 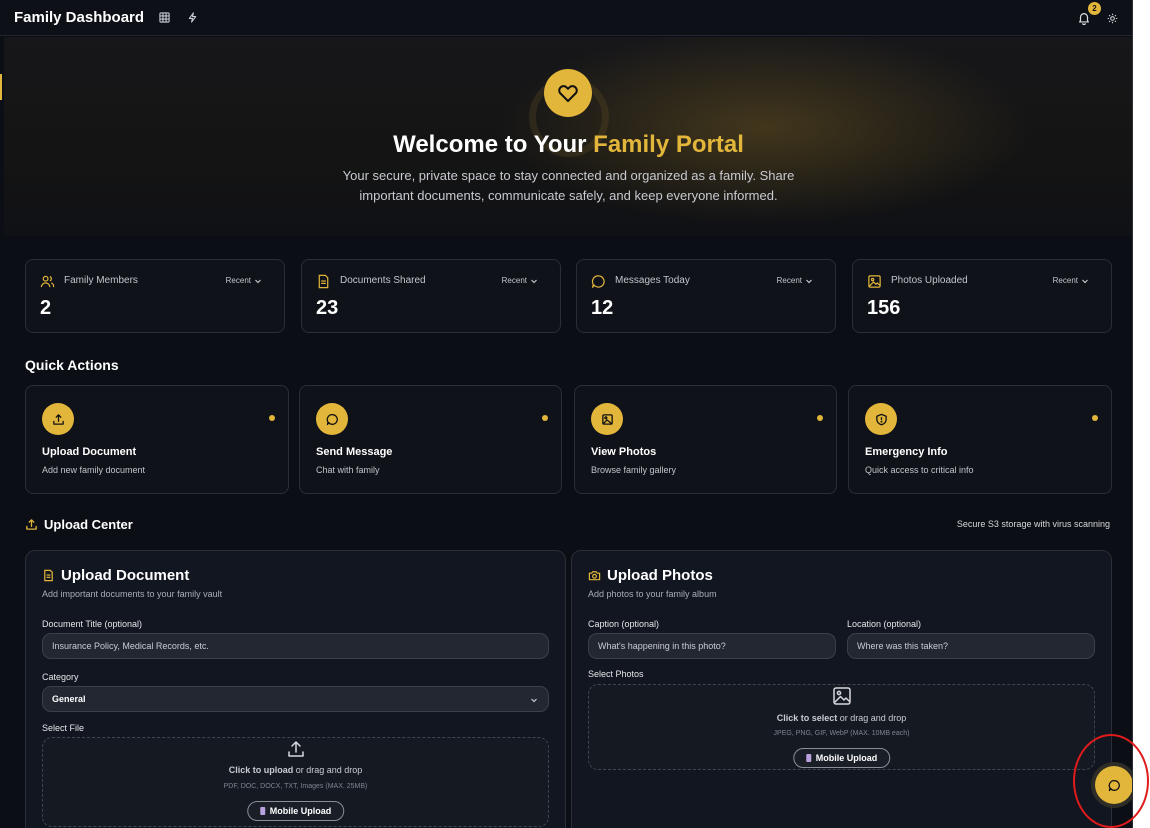 I want to click on quick-action-desc: Quick access to critical info, so click(x=919, y=470).